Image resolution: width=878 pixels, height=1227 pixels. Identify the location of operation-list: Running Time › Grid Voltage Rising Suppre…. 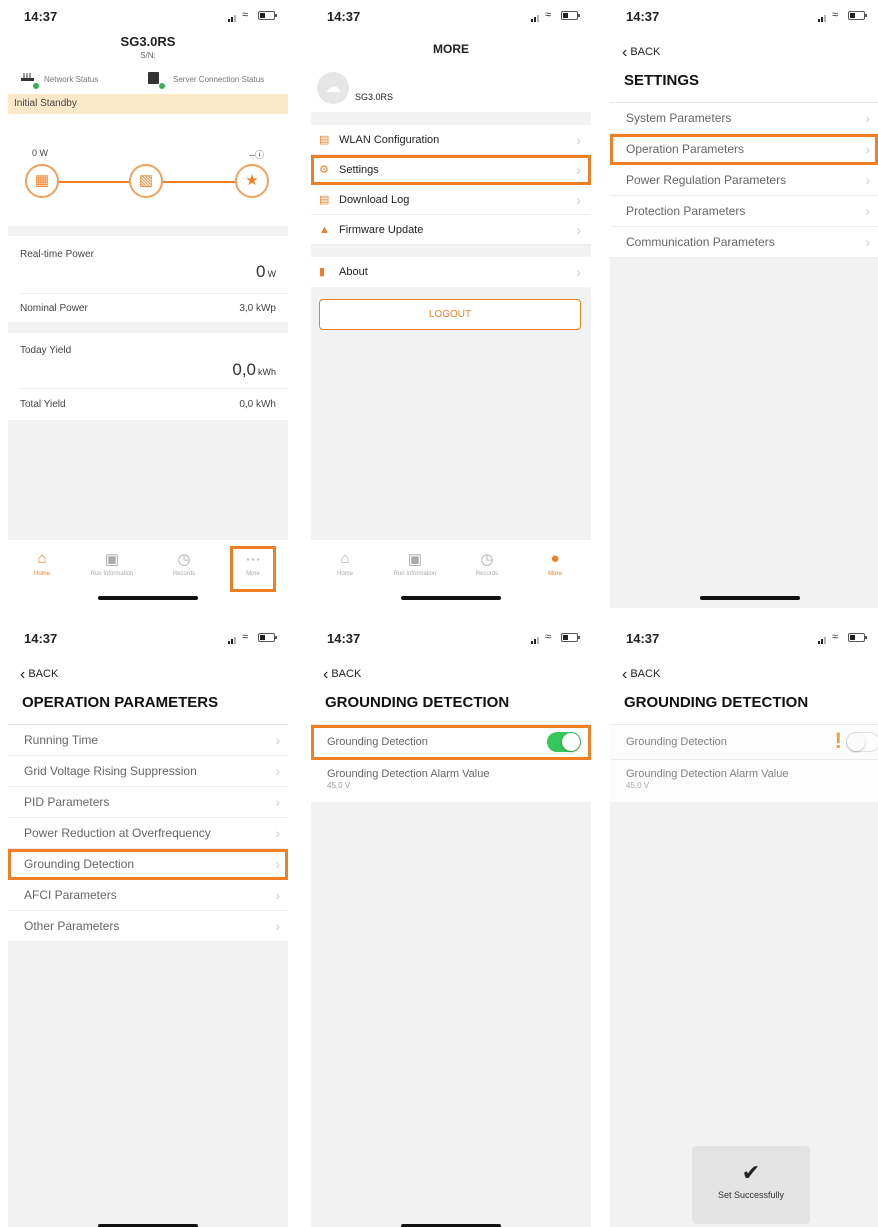
(148, 833).